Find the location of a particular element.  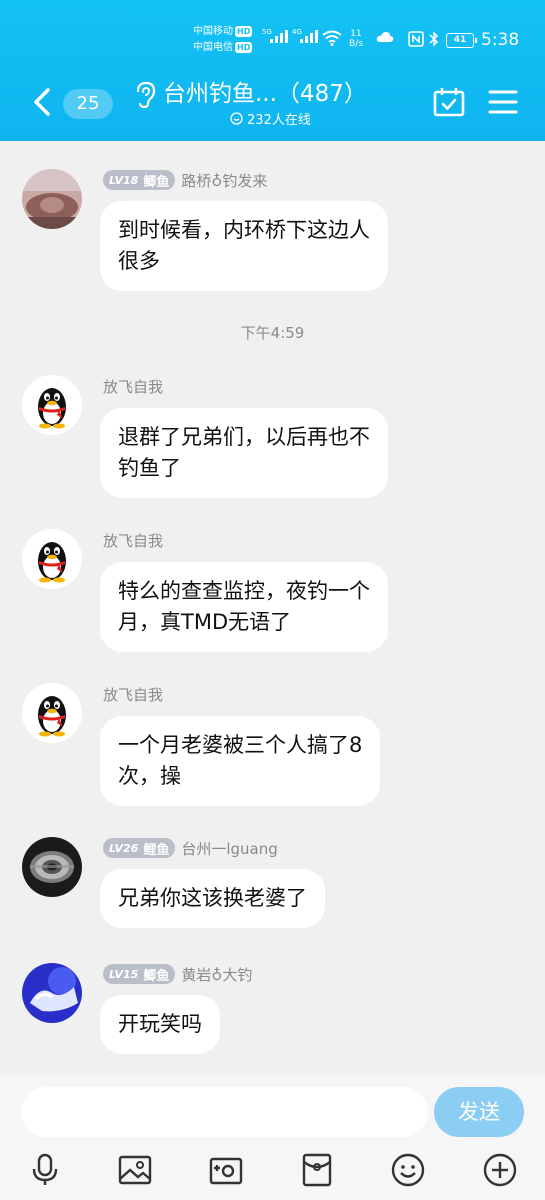

input-area: 发送 is located at coordinates (272, 1137).